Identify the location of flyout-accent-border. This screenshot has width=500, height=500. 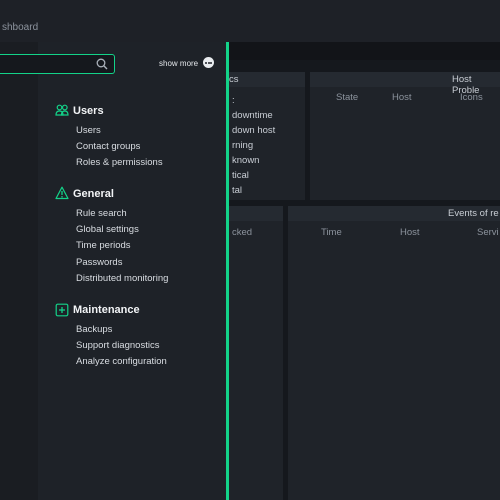
(227, 271).